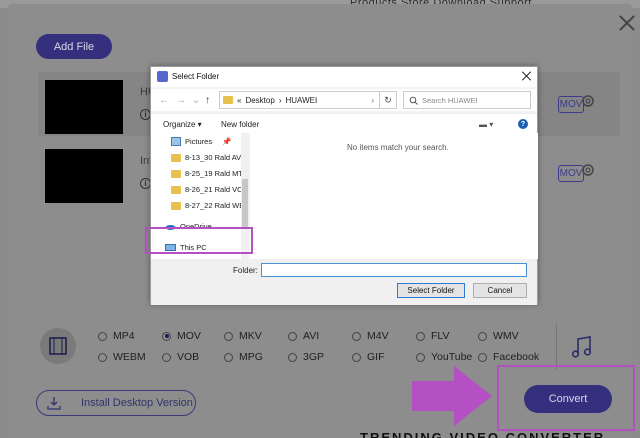 The width and height of the screenshot is (640, 438). I want to click on nav-scrollbar-thumb, so click(245, 204).